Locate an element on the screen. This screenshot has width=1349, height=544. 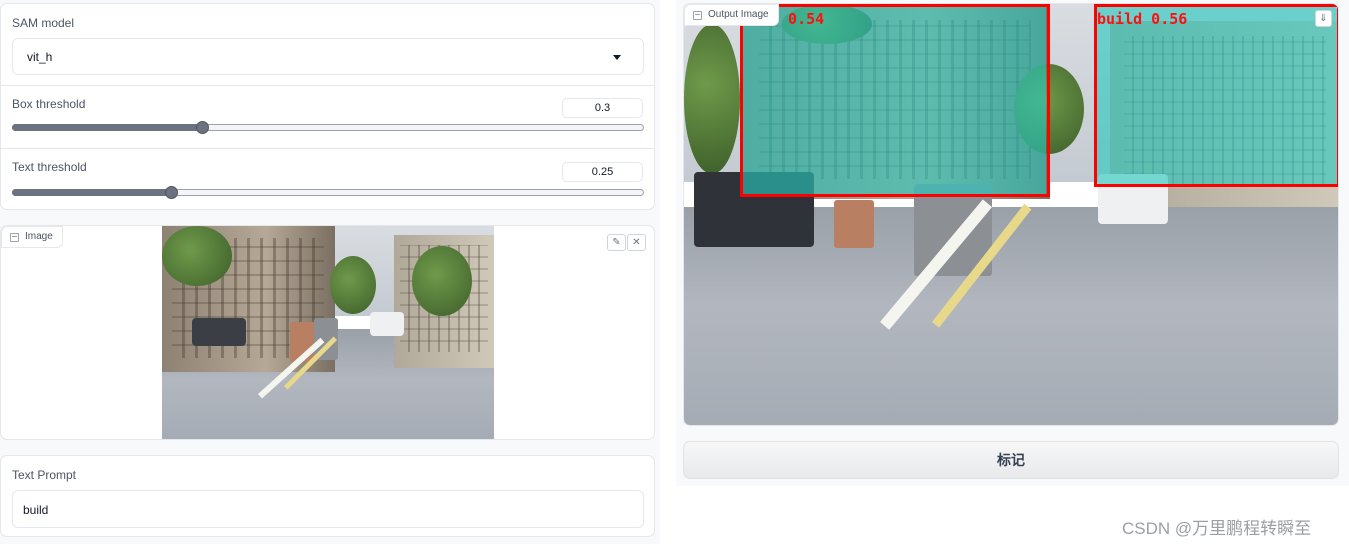
edit-icon: ✎ is located at coordinates (616, 242).